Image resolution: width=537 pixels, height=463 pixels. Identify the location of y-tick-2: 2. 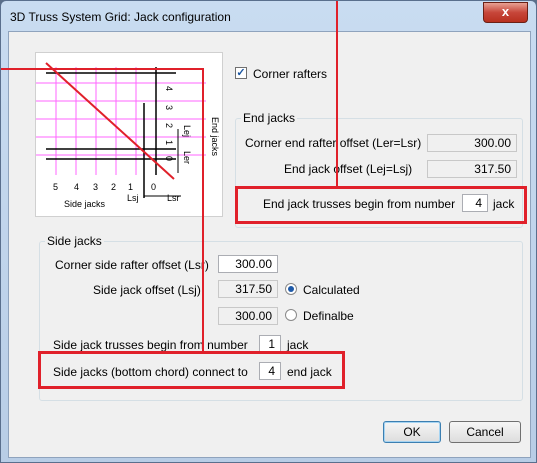
(169, 125).